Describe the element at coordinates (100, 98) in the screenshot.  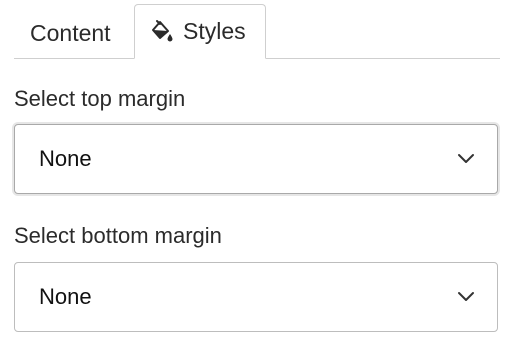
I see `top-margin-label: Select top margin` at that location.